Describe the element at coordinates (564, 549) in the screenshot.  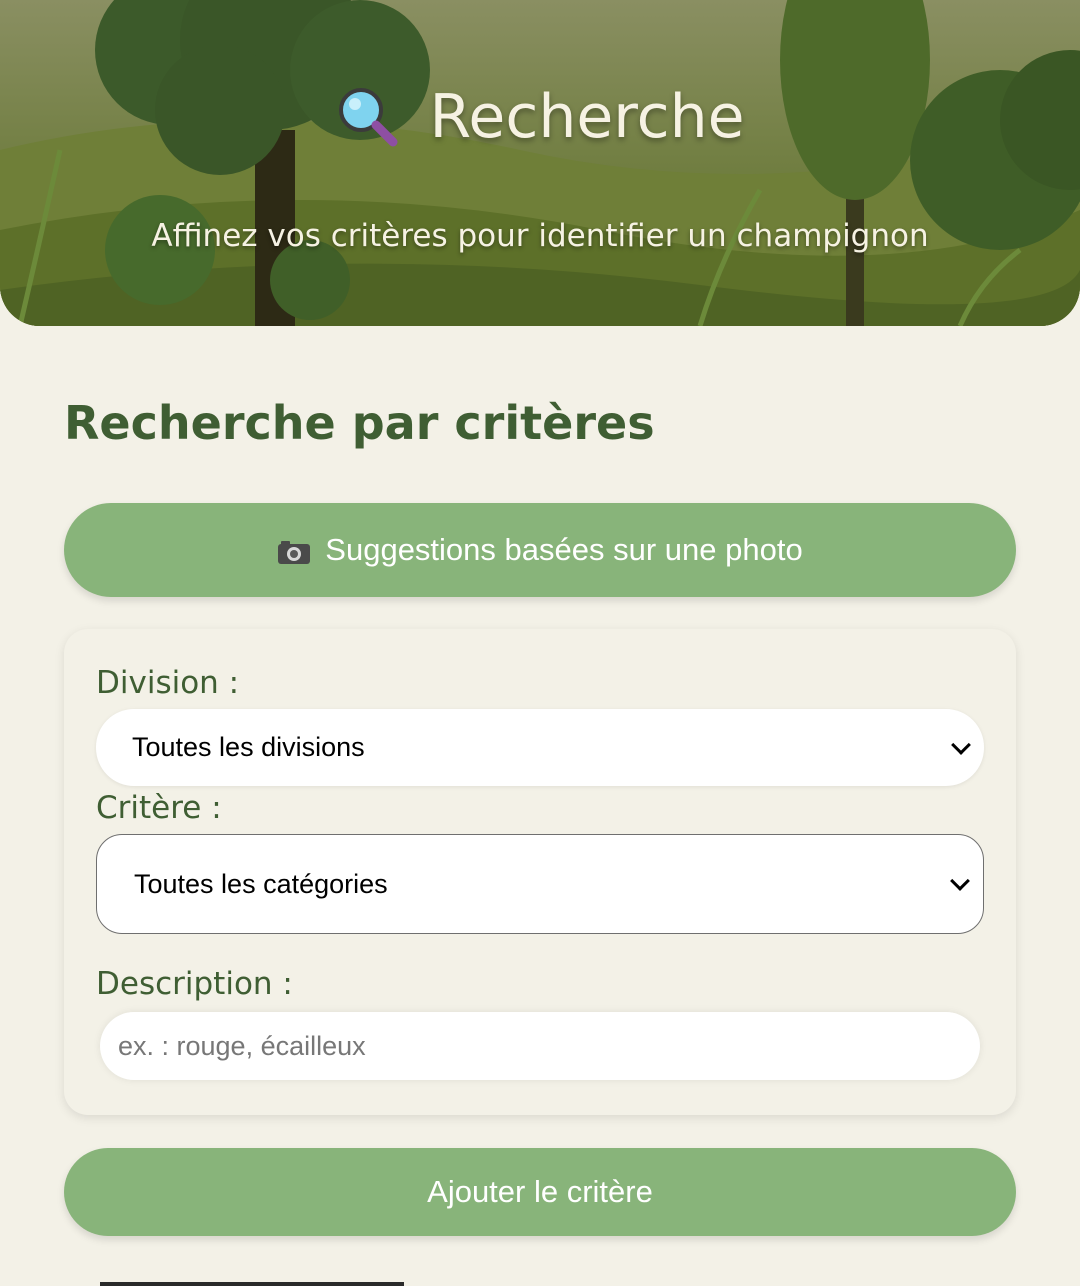
I see `photo-suggestions-label: Suggestions basées sur une photo` at that location.